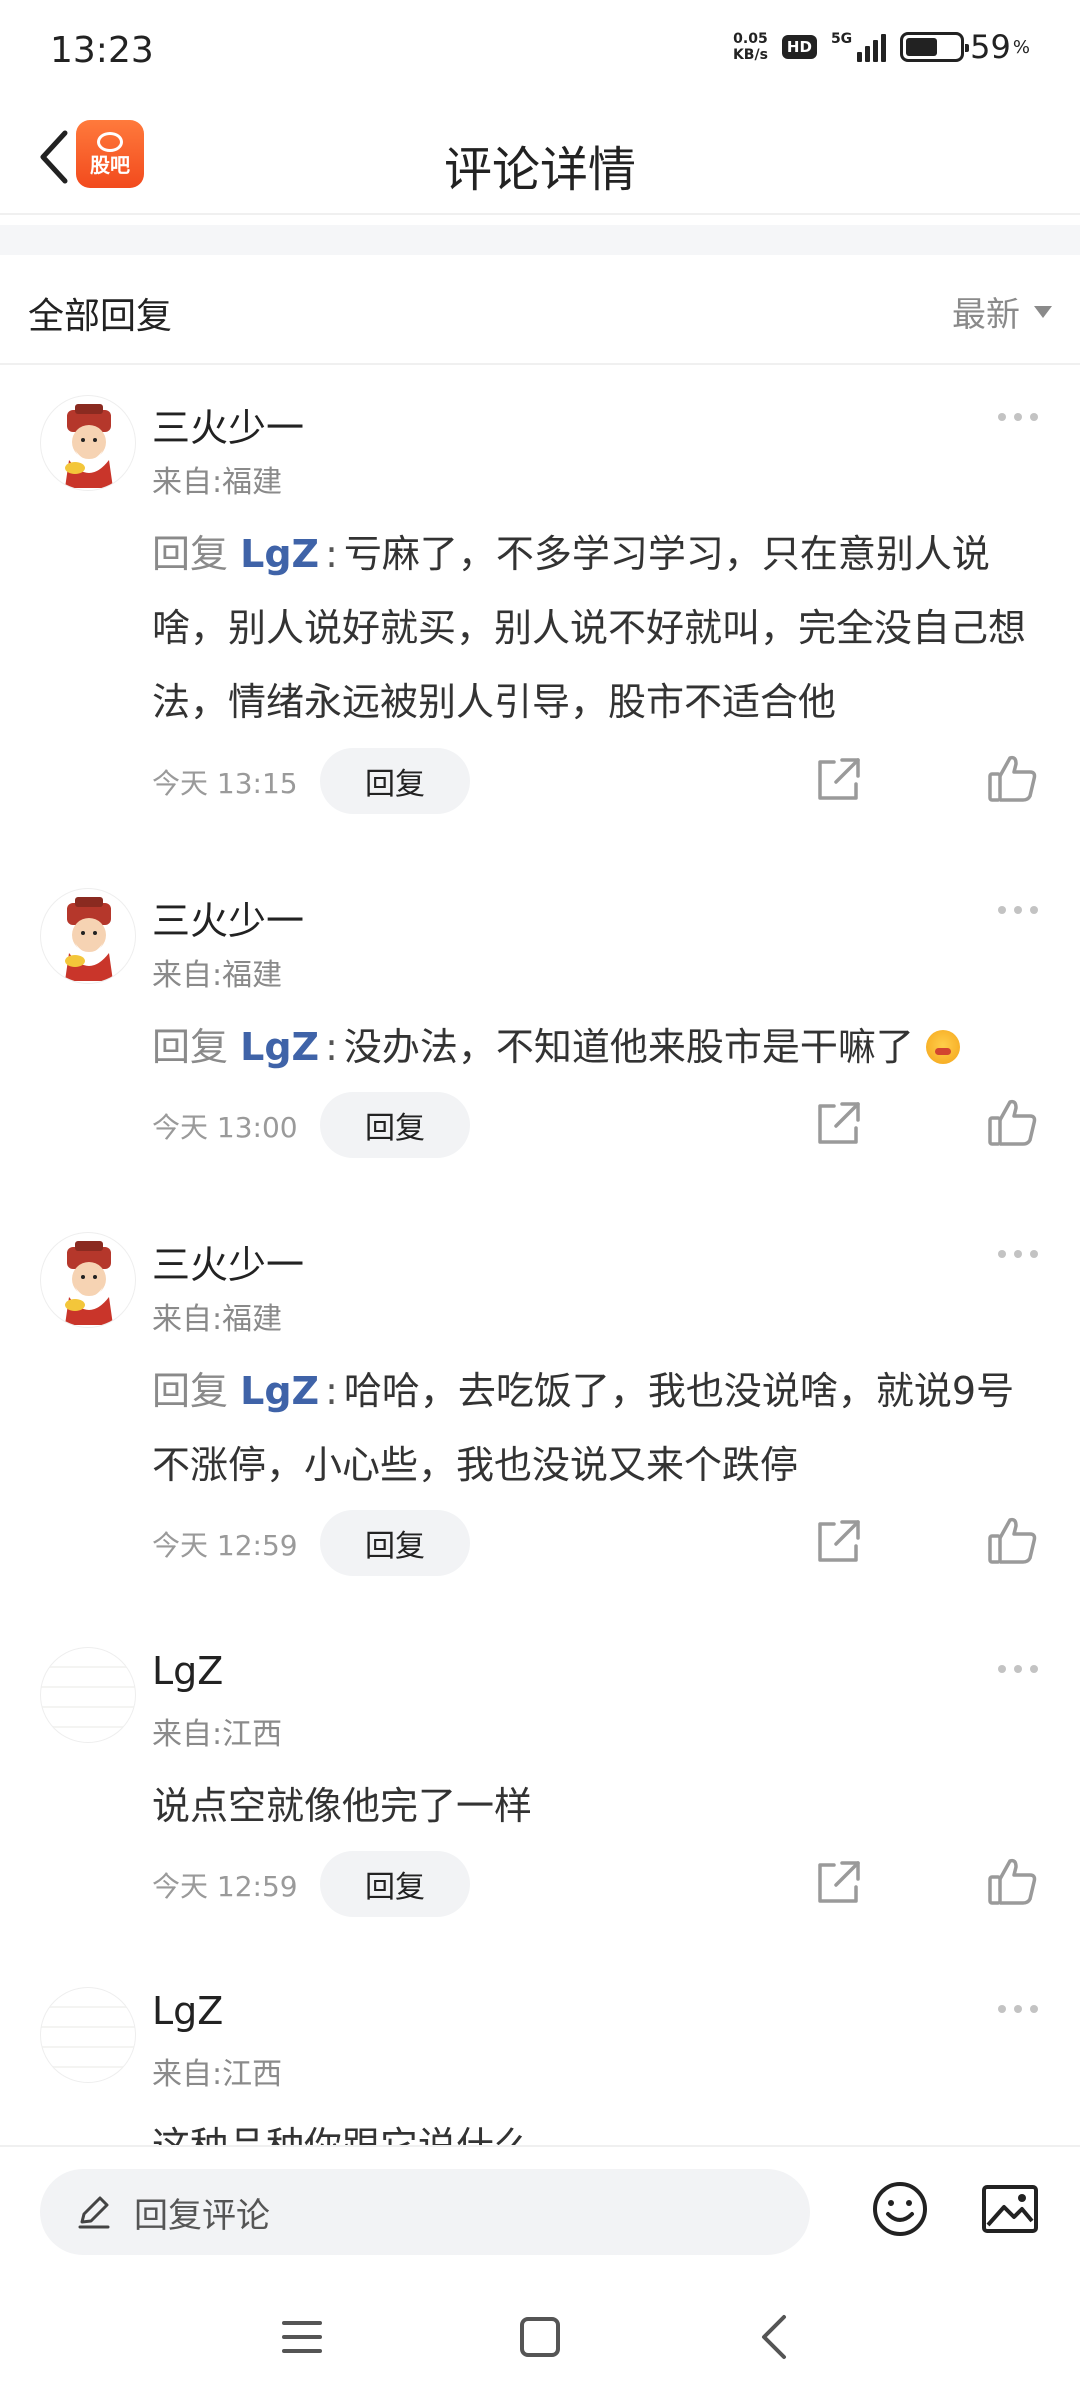 The width and height of the screenshot is (1080, 2400). I want to click on sort-dropdown: 最新, so click(1002, 311).